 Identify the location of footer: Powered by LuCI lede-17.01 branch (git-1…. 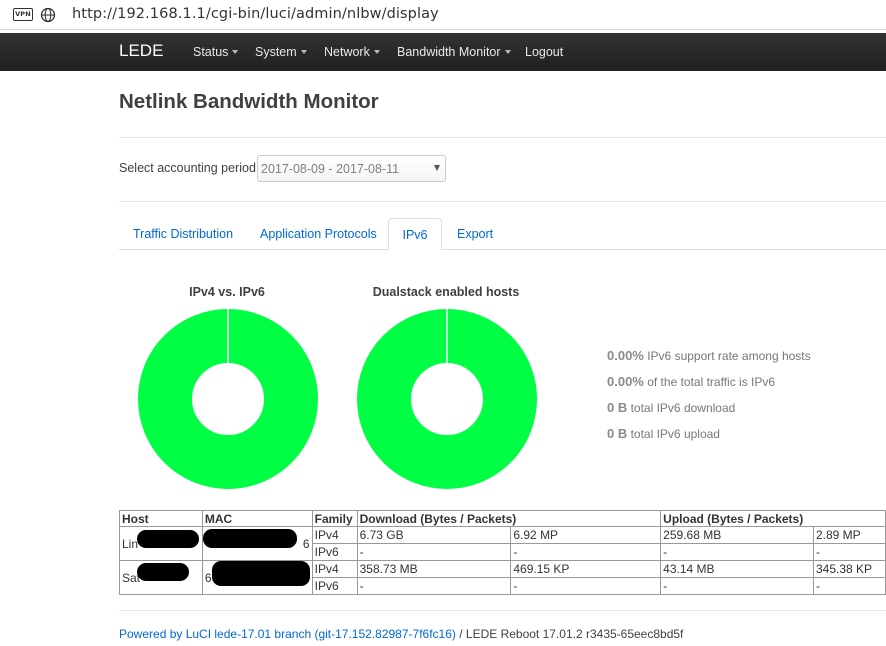
(401, 634).